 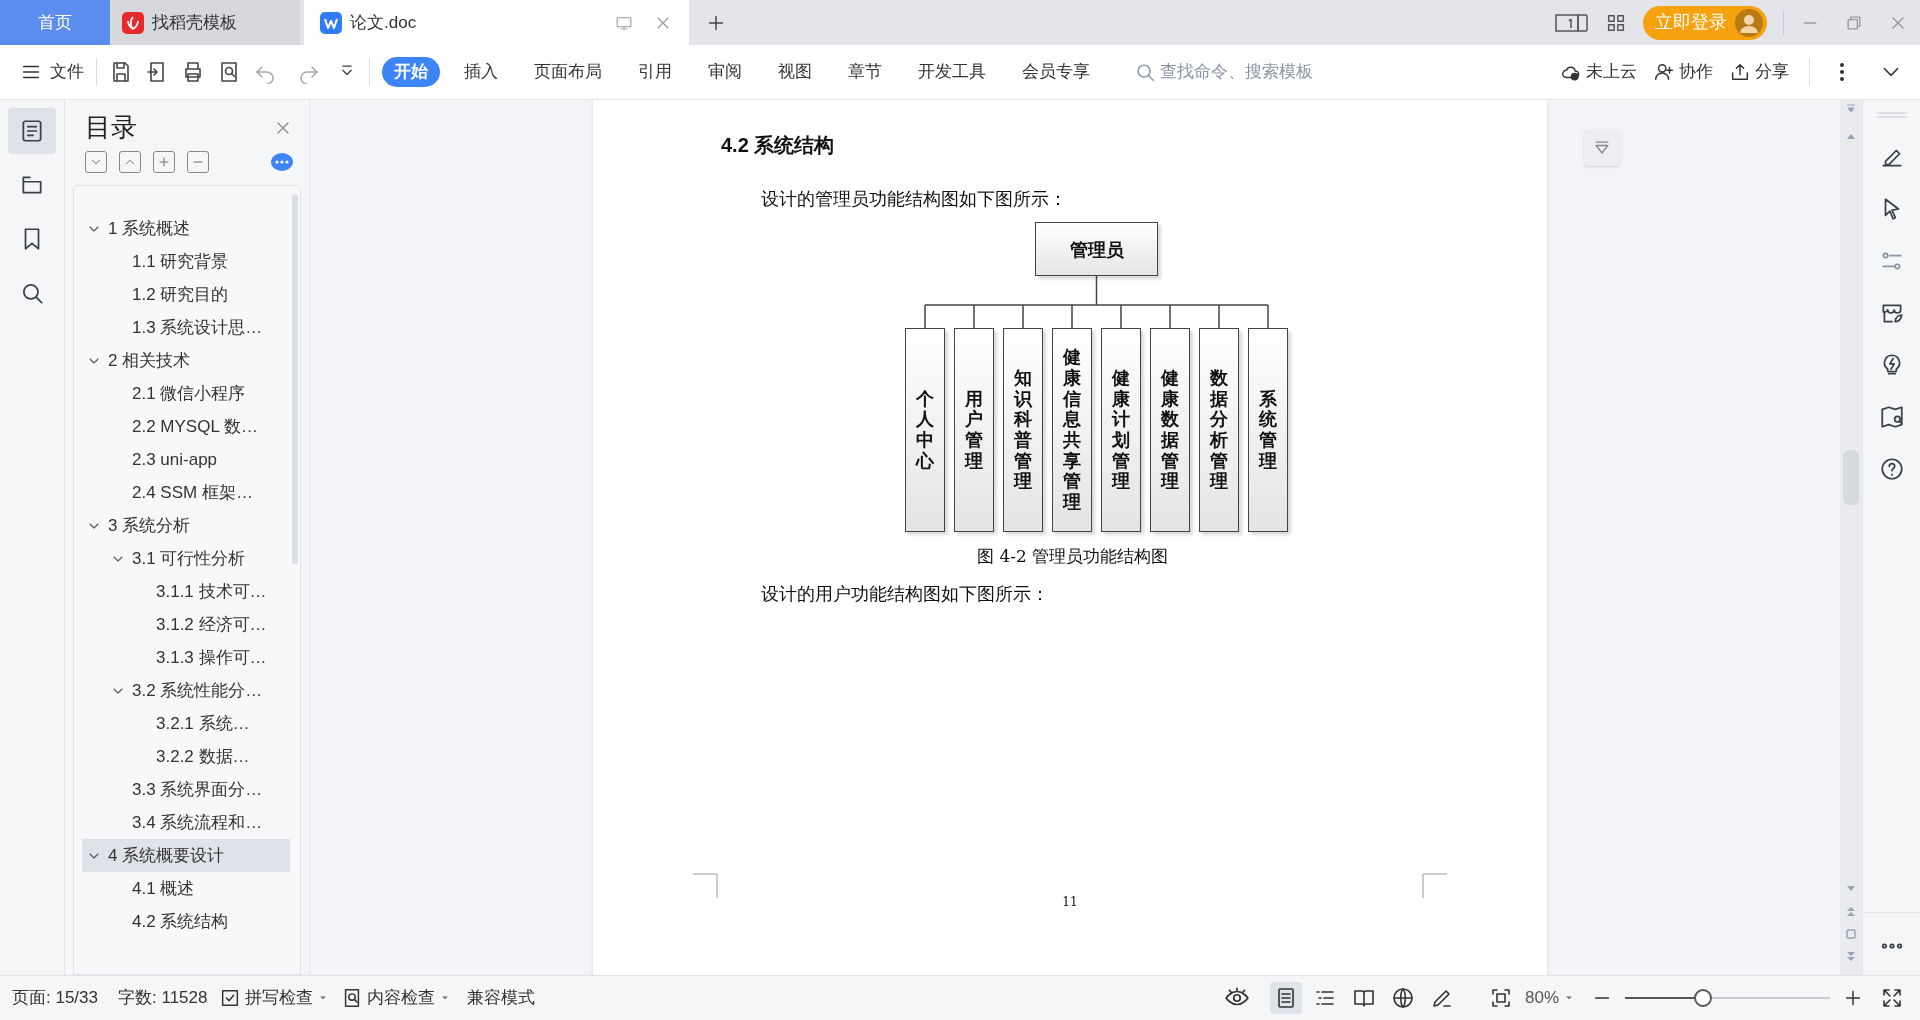 I want to click on add-person-icon, so click(x=1664, y=72).